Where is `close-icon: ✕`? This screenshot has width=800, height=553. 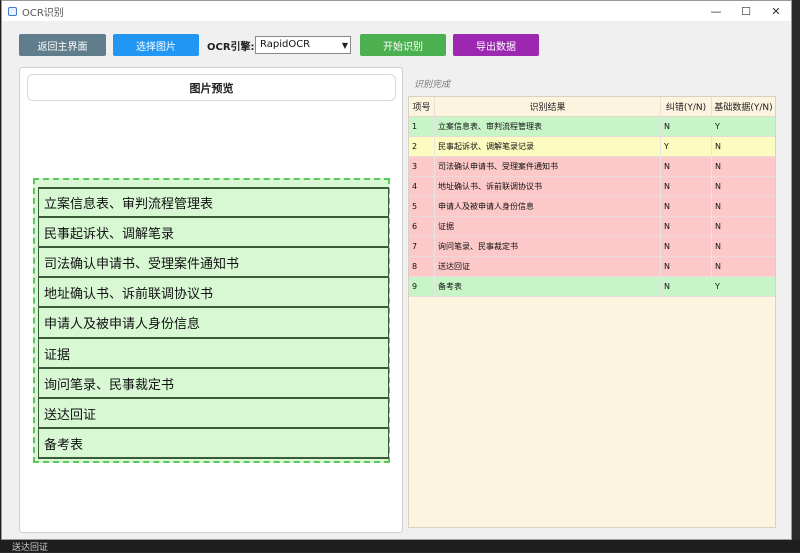 close-icon: ✕ is located at coordinates (776, 11).